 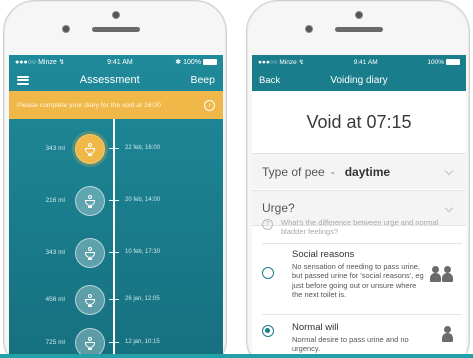 I want to click on back-button: Back, so click(x=269, y=80).